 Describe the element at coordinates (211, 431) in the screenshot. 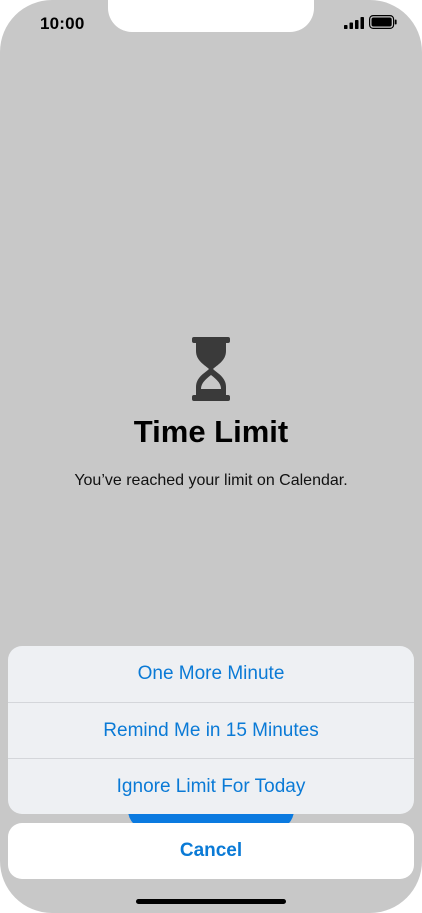

I see `page-title: Time Limit` at that location.